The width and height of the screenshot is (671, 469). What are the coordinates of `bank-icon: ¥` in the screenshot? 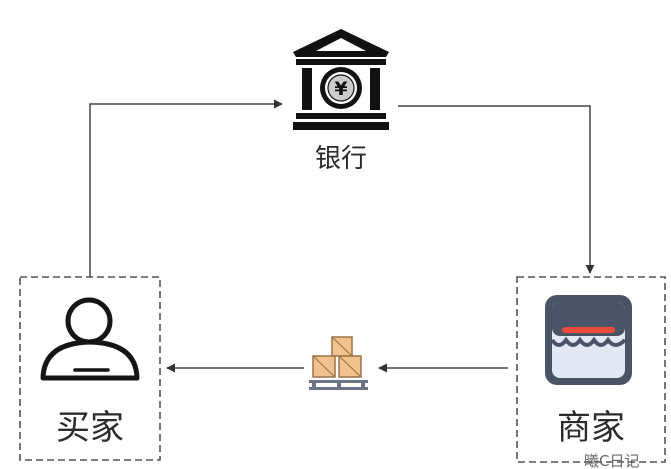 It's located at (341, 79).